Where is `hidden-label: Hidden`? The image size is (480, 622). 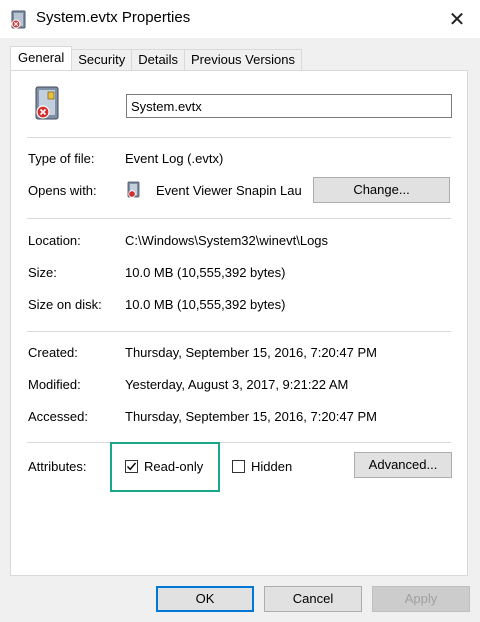
hidden-label: Hidden is located at coordinates (271, 466).